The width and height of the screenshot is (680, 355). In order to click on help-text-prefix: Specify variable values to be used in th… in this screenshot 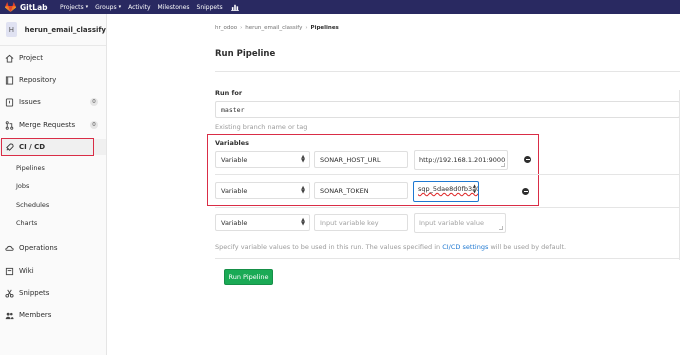, I will do `click(329, 247)`.